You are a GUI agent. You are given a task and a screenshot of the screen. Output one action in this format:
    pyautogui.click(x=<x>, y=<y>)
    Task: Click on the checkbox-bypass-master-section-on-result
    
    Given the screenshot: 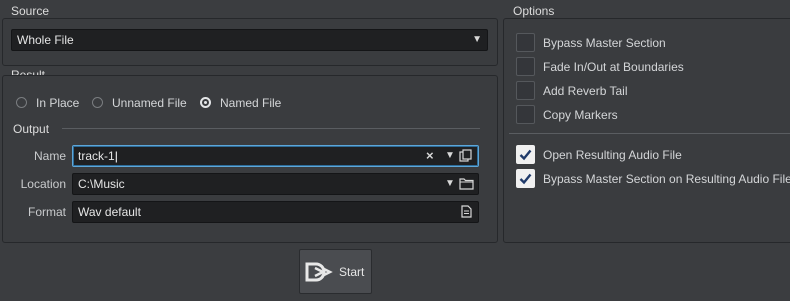 What is the action you would take?
    pyautogui.click(x=525, y=178)
    